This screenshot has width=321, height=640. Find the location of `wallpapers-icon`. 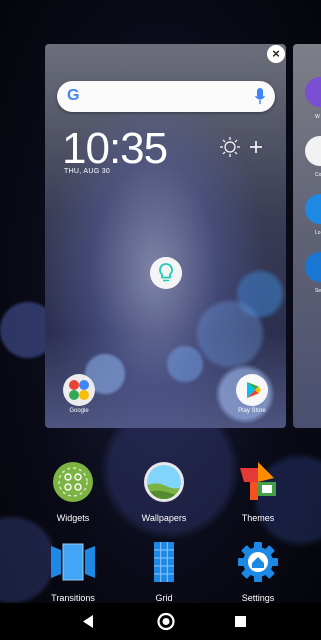

wallpapers-icon is located at coordinates (164, 482).